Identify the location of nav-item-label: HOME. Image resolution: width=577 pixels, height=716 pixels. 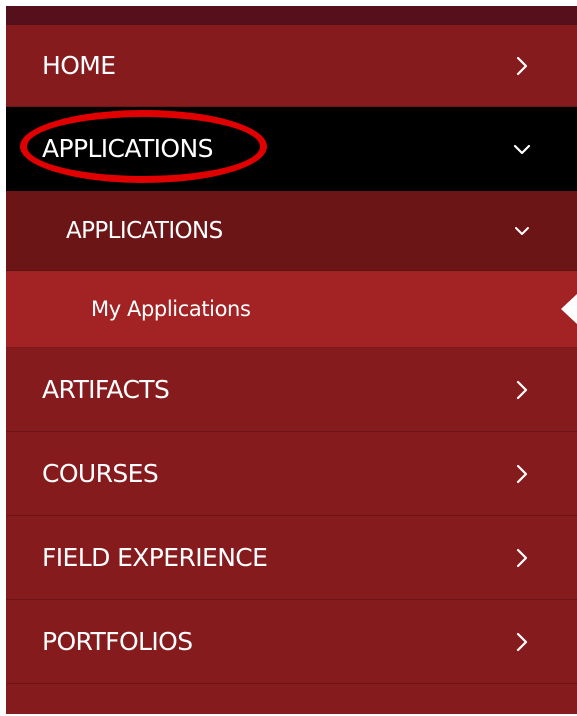
(79, 65).